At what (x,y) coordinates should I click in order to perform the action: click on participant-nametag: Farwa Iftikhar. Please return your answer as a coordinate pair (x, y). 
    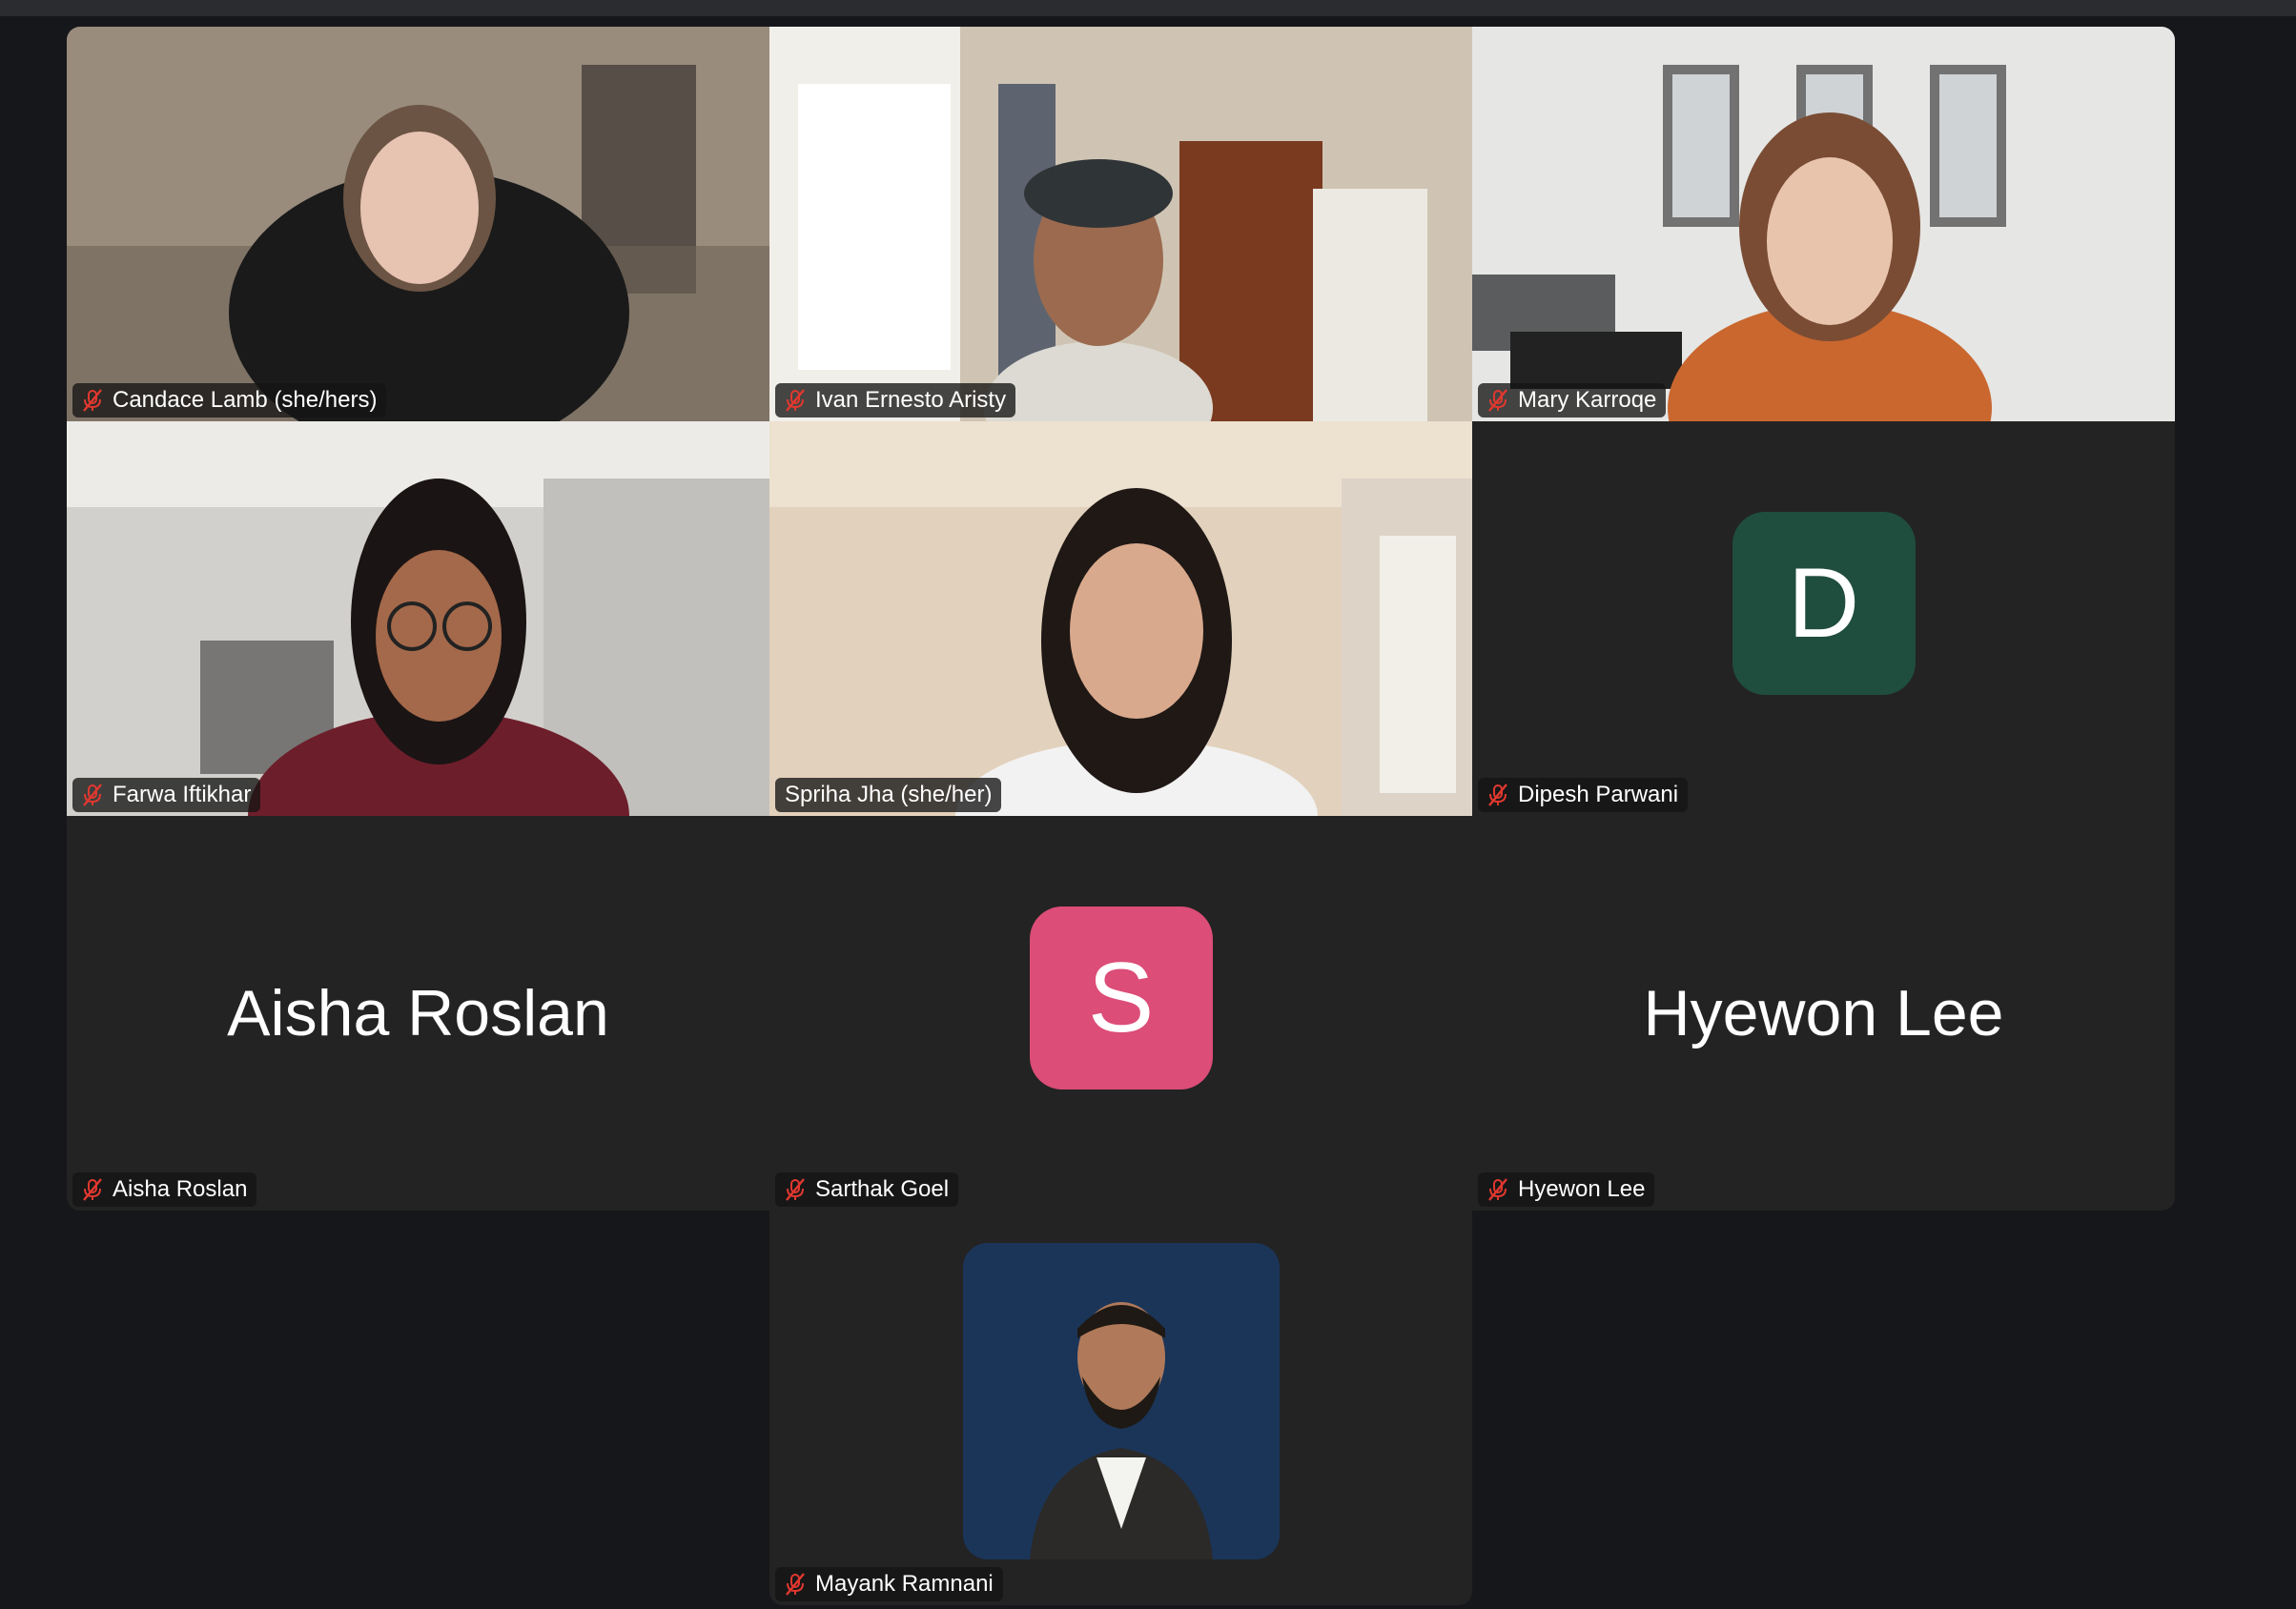
    Looking at the image, I should click on (166, 795).